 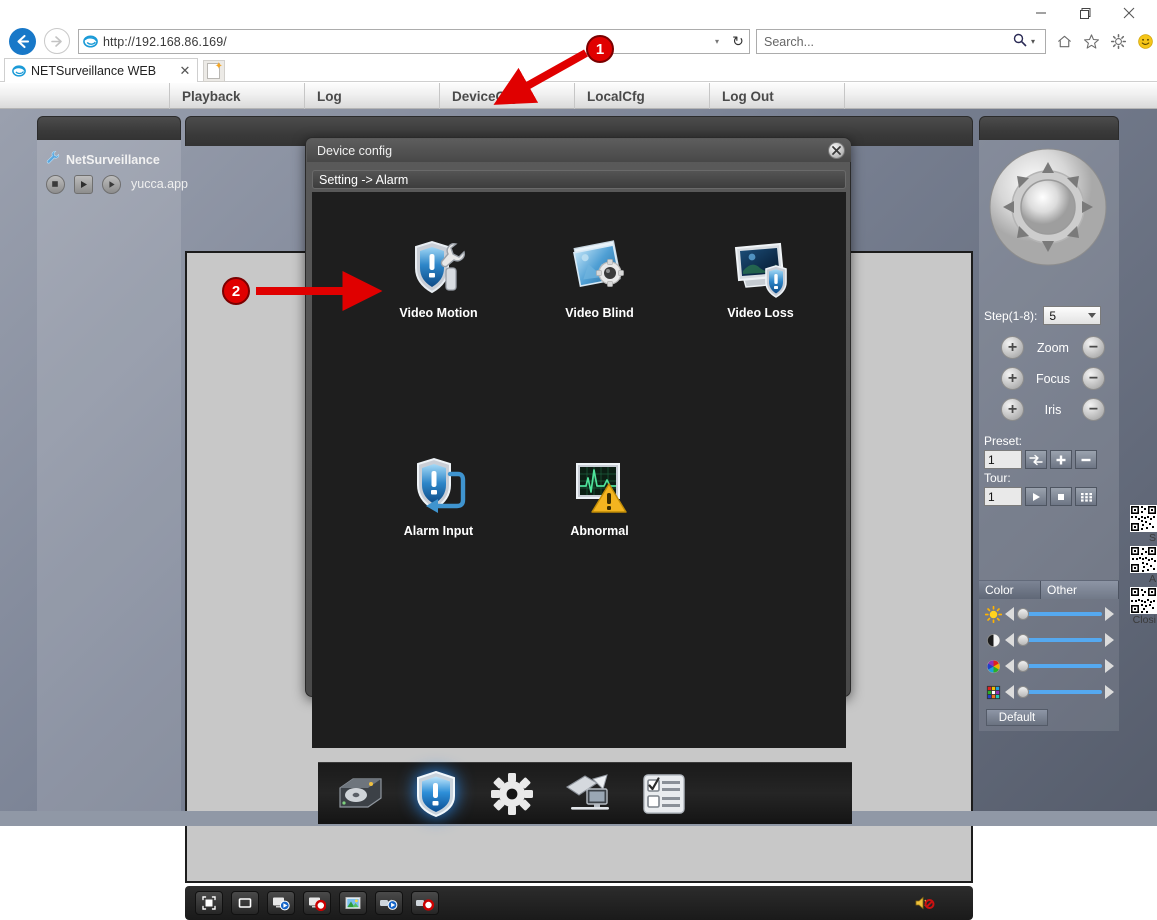 I want to click on stop-tour-icon, so click(x=1061, y=496).